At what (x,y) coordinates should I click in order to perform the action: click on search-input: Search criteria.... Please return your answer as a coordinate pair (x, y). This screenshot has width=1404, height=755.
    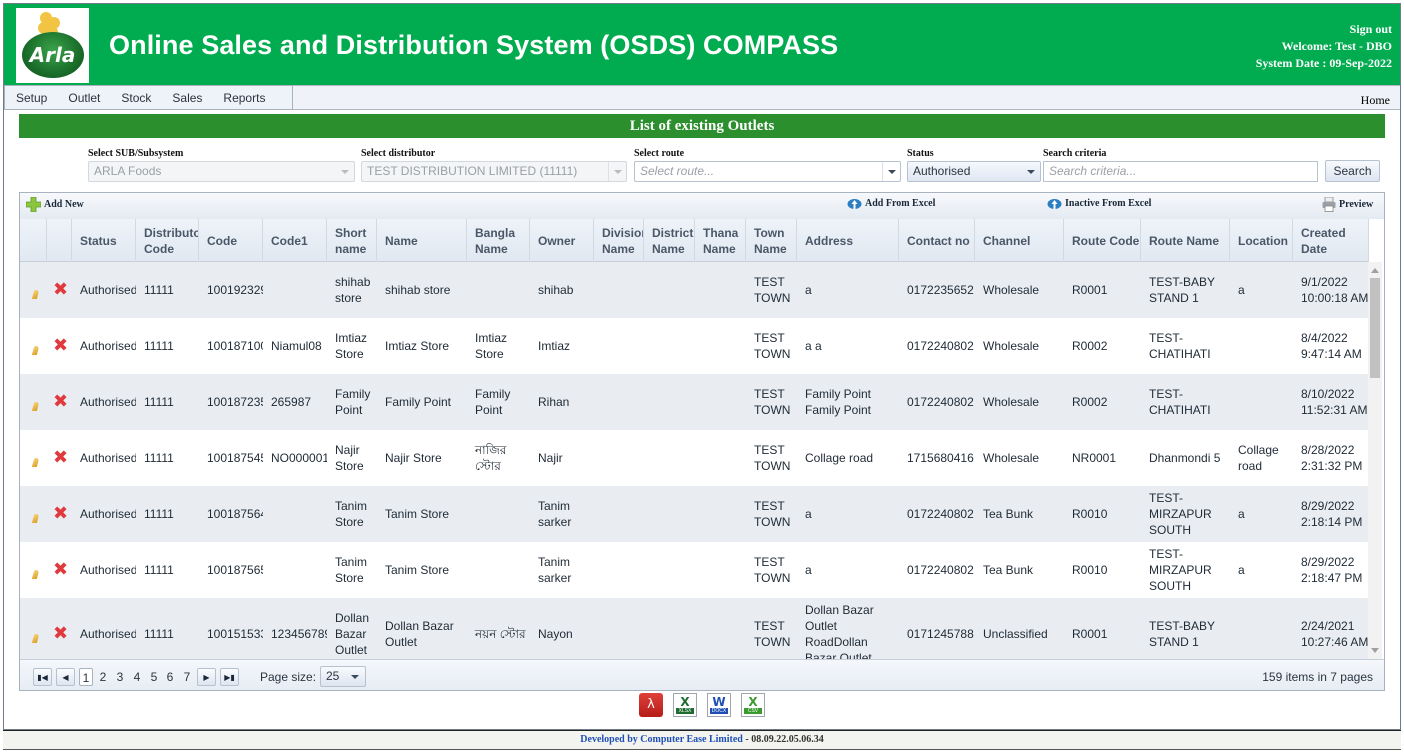
    Looking at the image, I should click on (1180, 171).